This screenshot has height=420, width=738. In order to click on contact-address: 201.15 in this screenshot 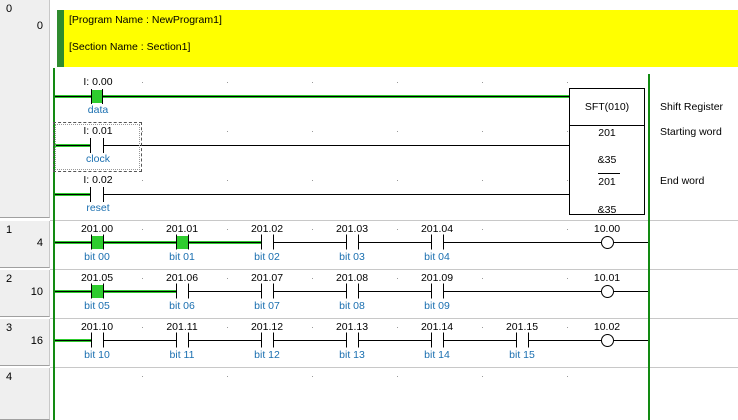, I will do `click(522, 326)`.